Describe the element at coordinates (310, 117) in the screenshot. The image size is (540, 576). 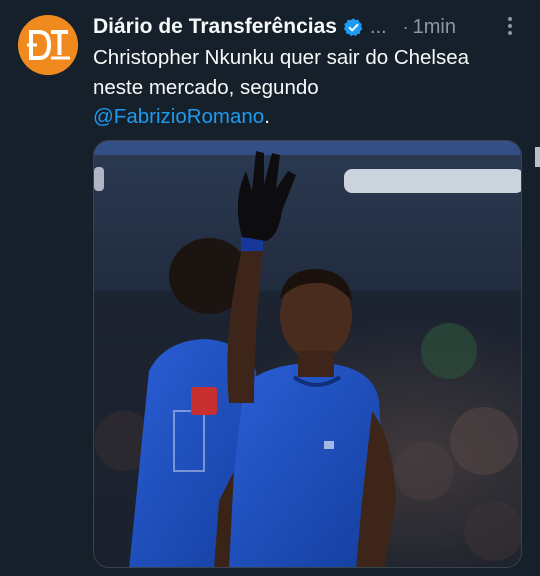
I see `tweet-text-line: @FabrizioRomano.` at that location.